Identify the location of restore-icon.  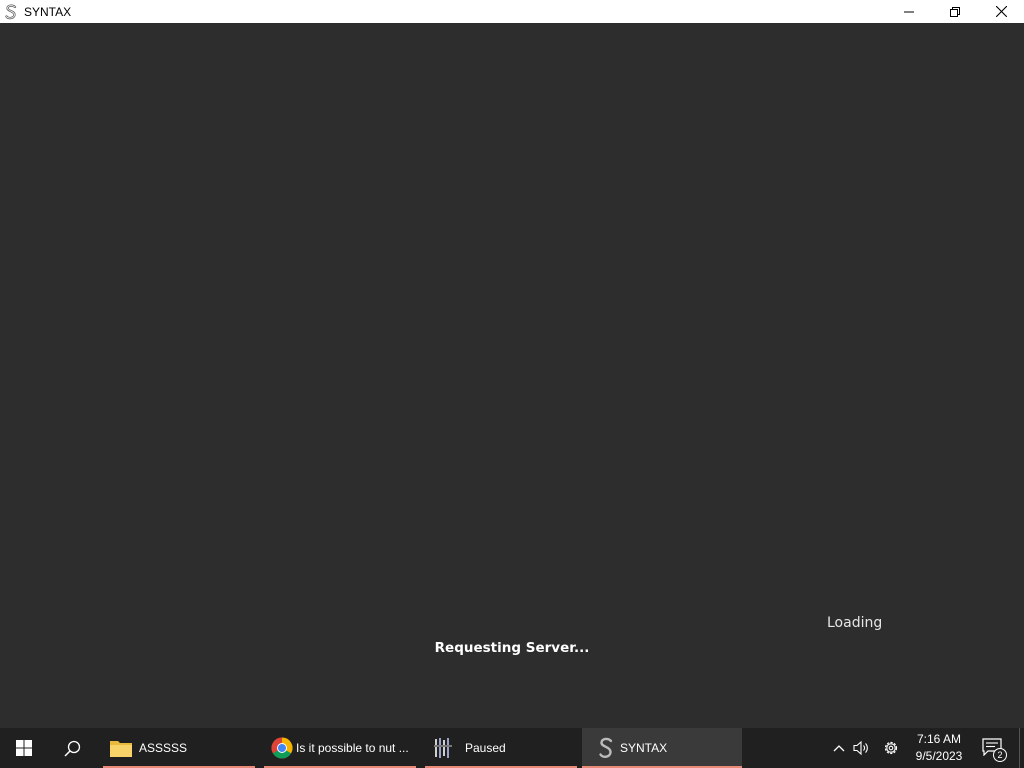
(955, 11).